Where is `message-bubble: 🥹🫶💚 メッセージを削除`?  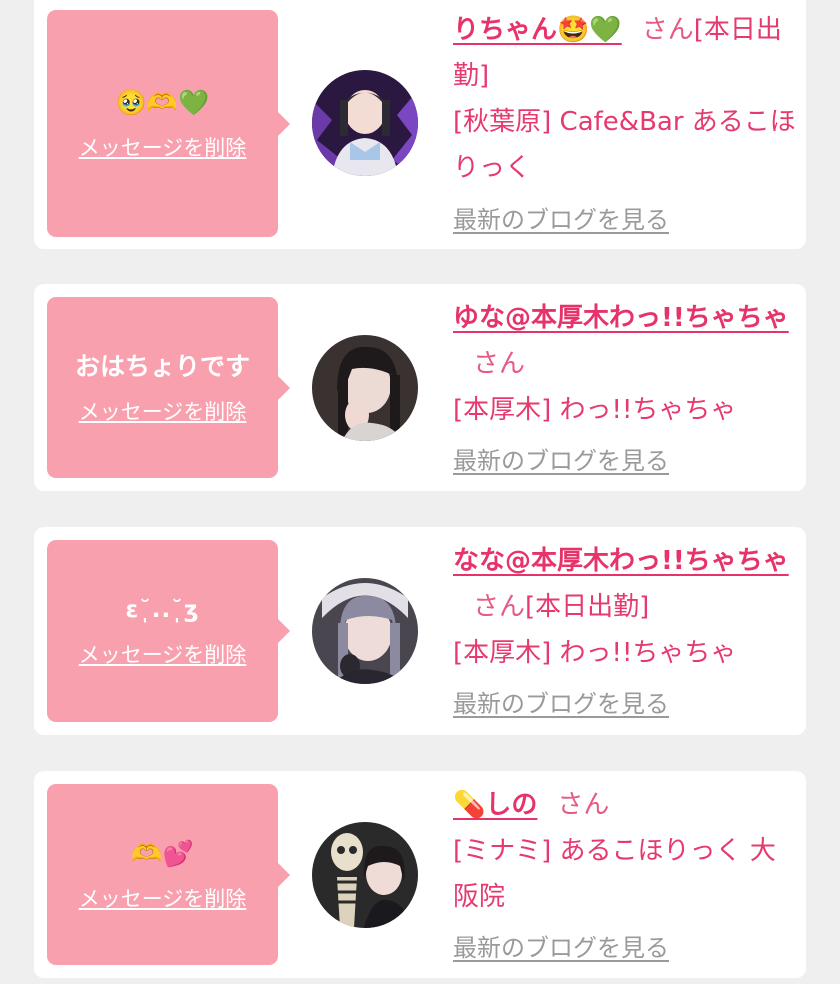
message-bubble: 🥹🫶💚 メッセージを削除 is located at coordinates (168, 123).